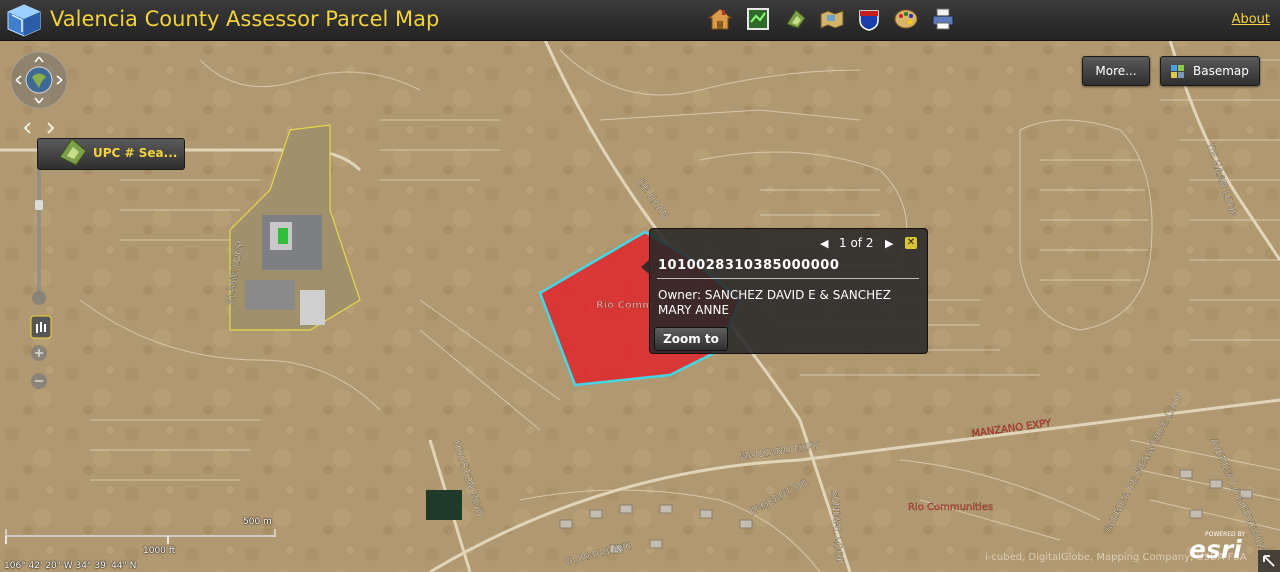 The width and height of the screenshot is (1280, 572). I want to click on home-icon, so click(720, 19).